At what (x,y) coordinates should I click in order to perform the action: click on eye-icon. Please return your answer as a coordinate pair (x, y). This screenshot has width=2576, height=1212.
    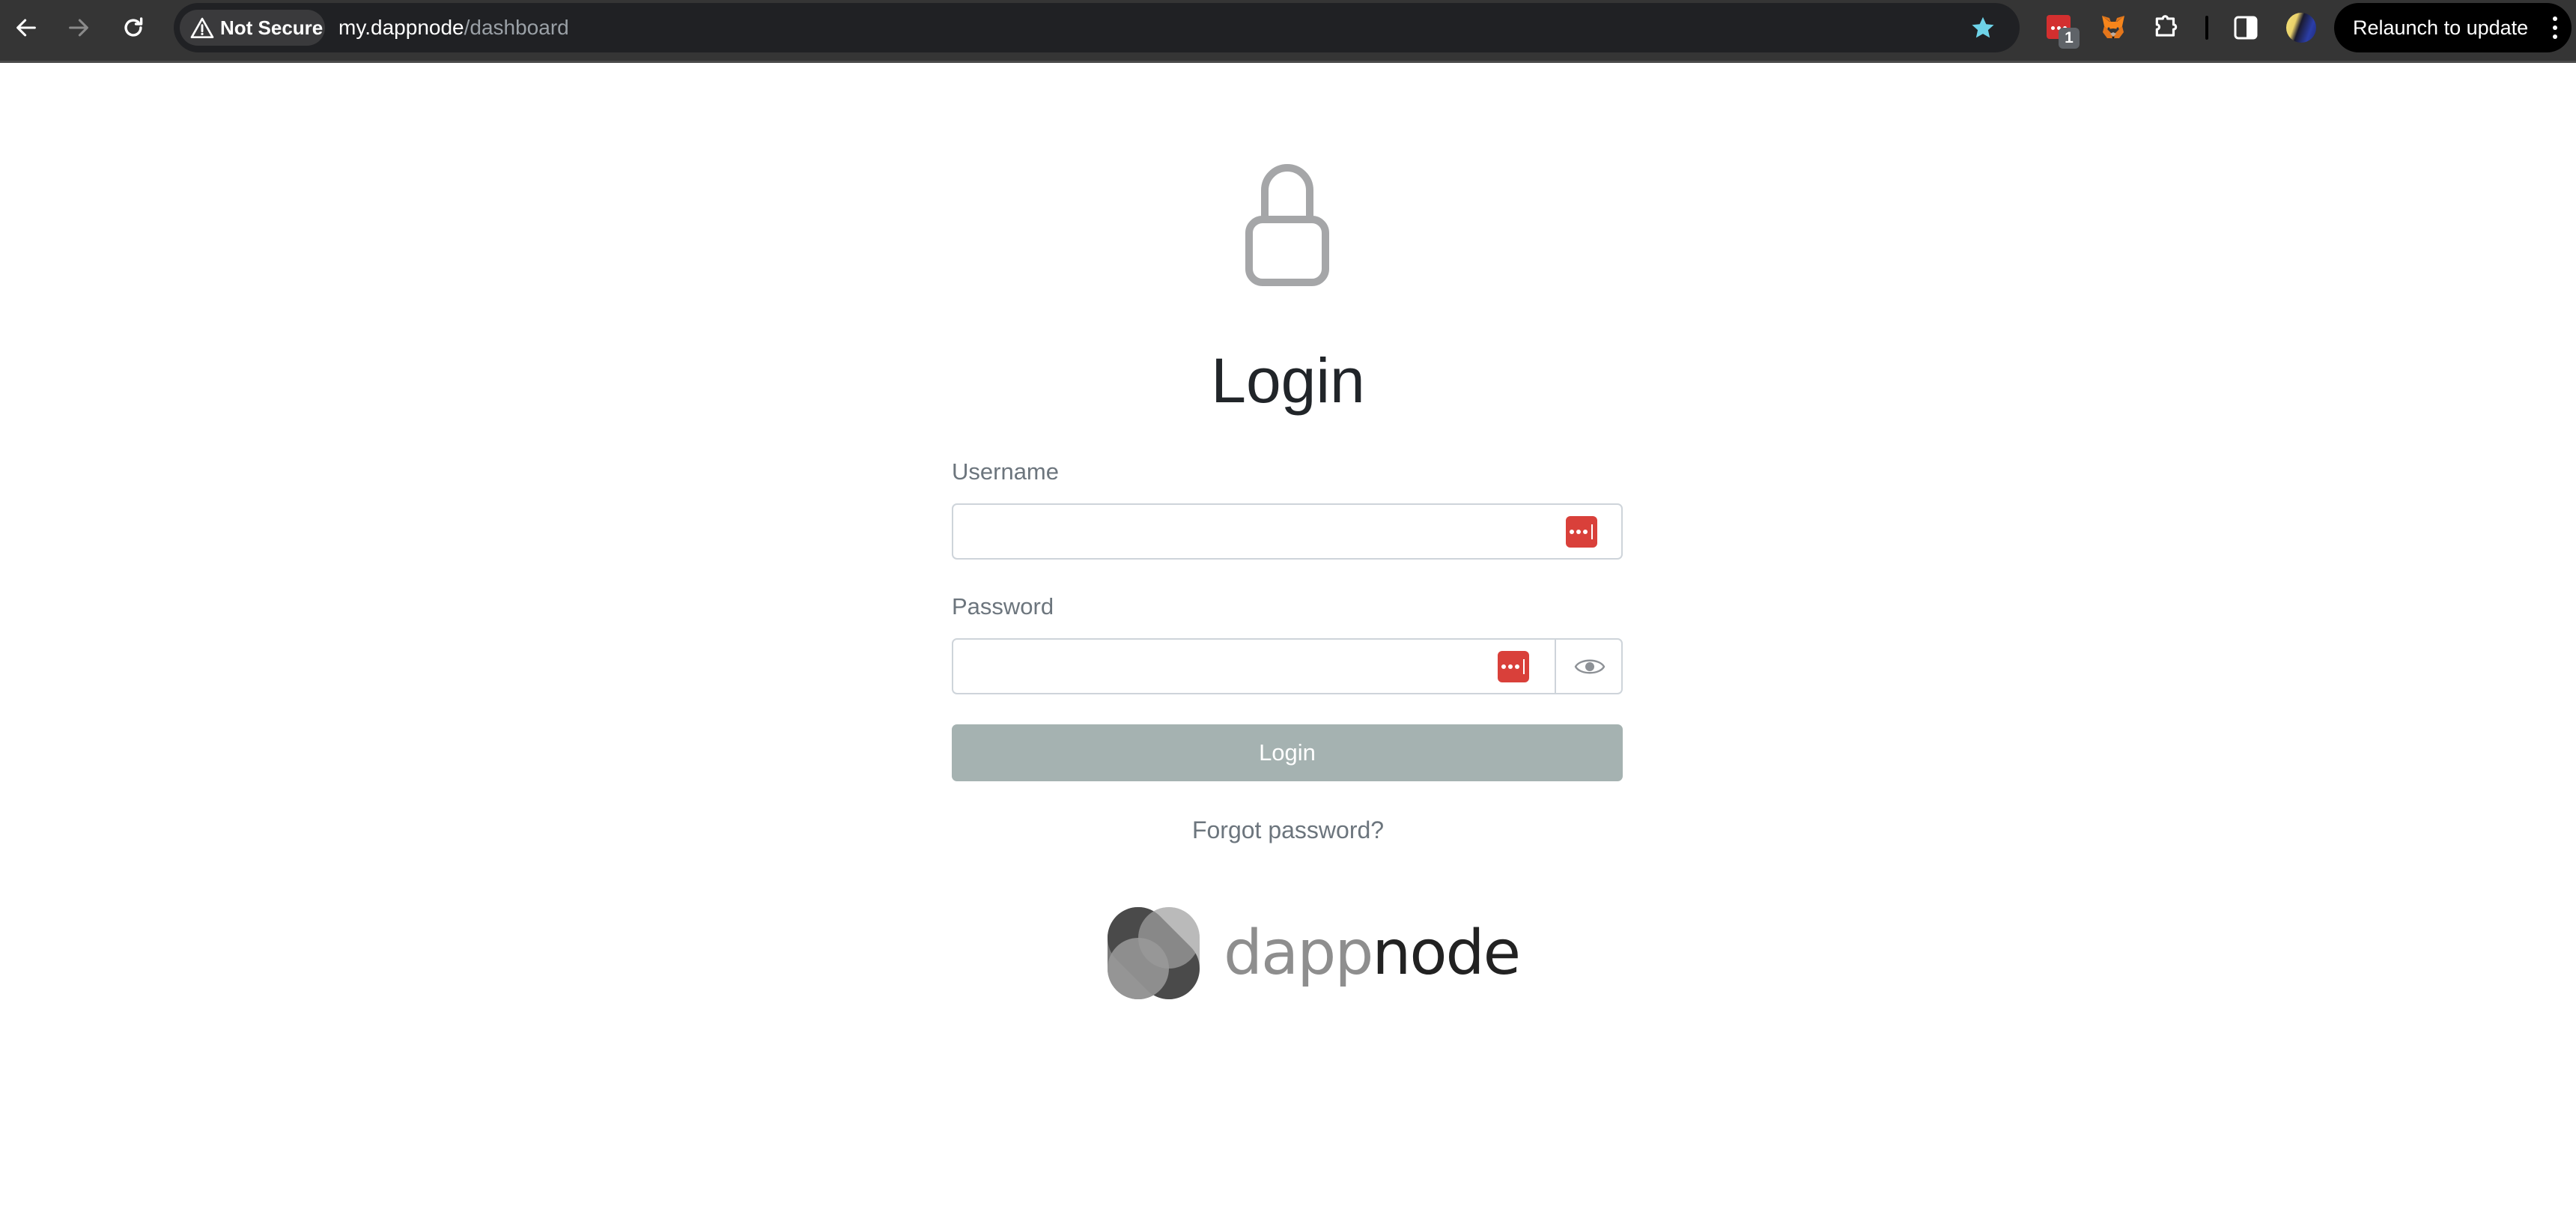
    Looking at the image, I should click on (1589, 666).